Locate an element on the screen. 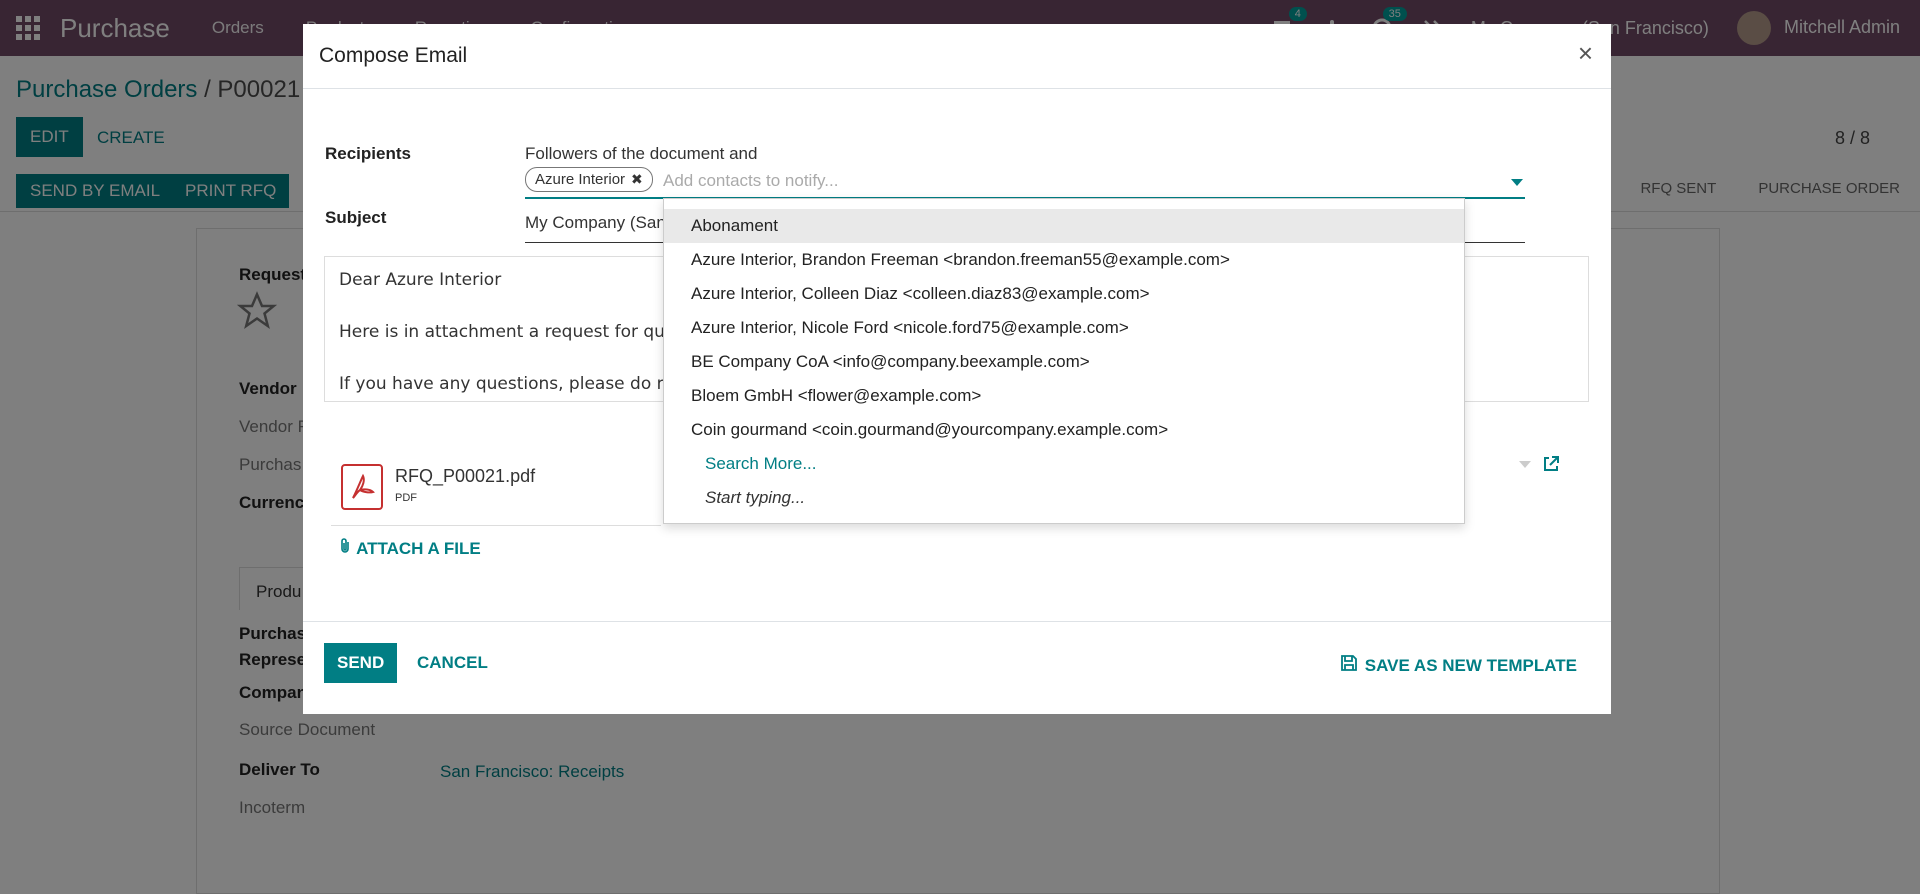  attach-file-label: ATTACH A FILE is located at coordinates (418, 548).